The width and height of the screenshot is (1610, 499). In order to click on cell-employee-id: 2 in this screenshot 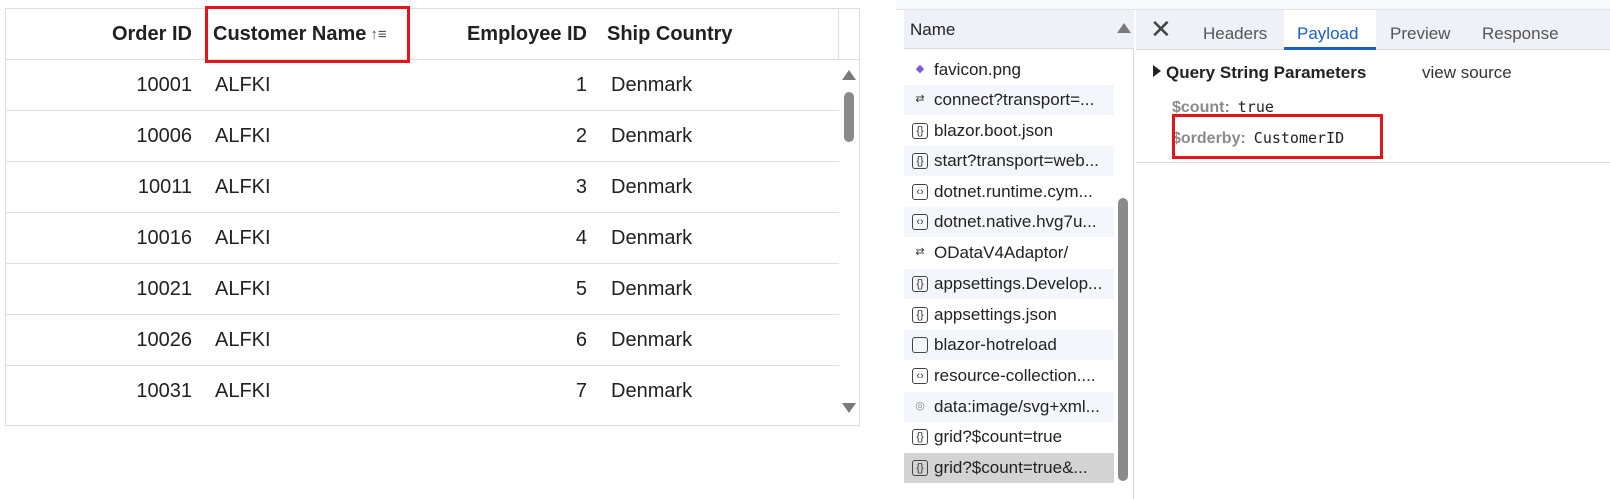, I will do `click(581, 136)`.